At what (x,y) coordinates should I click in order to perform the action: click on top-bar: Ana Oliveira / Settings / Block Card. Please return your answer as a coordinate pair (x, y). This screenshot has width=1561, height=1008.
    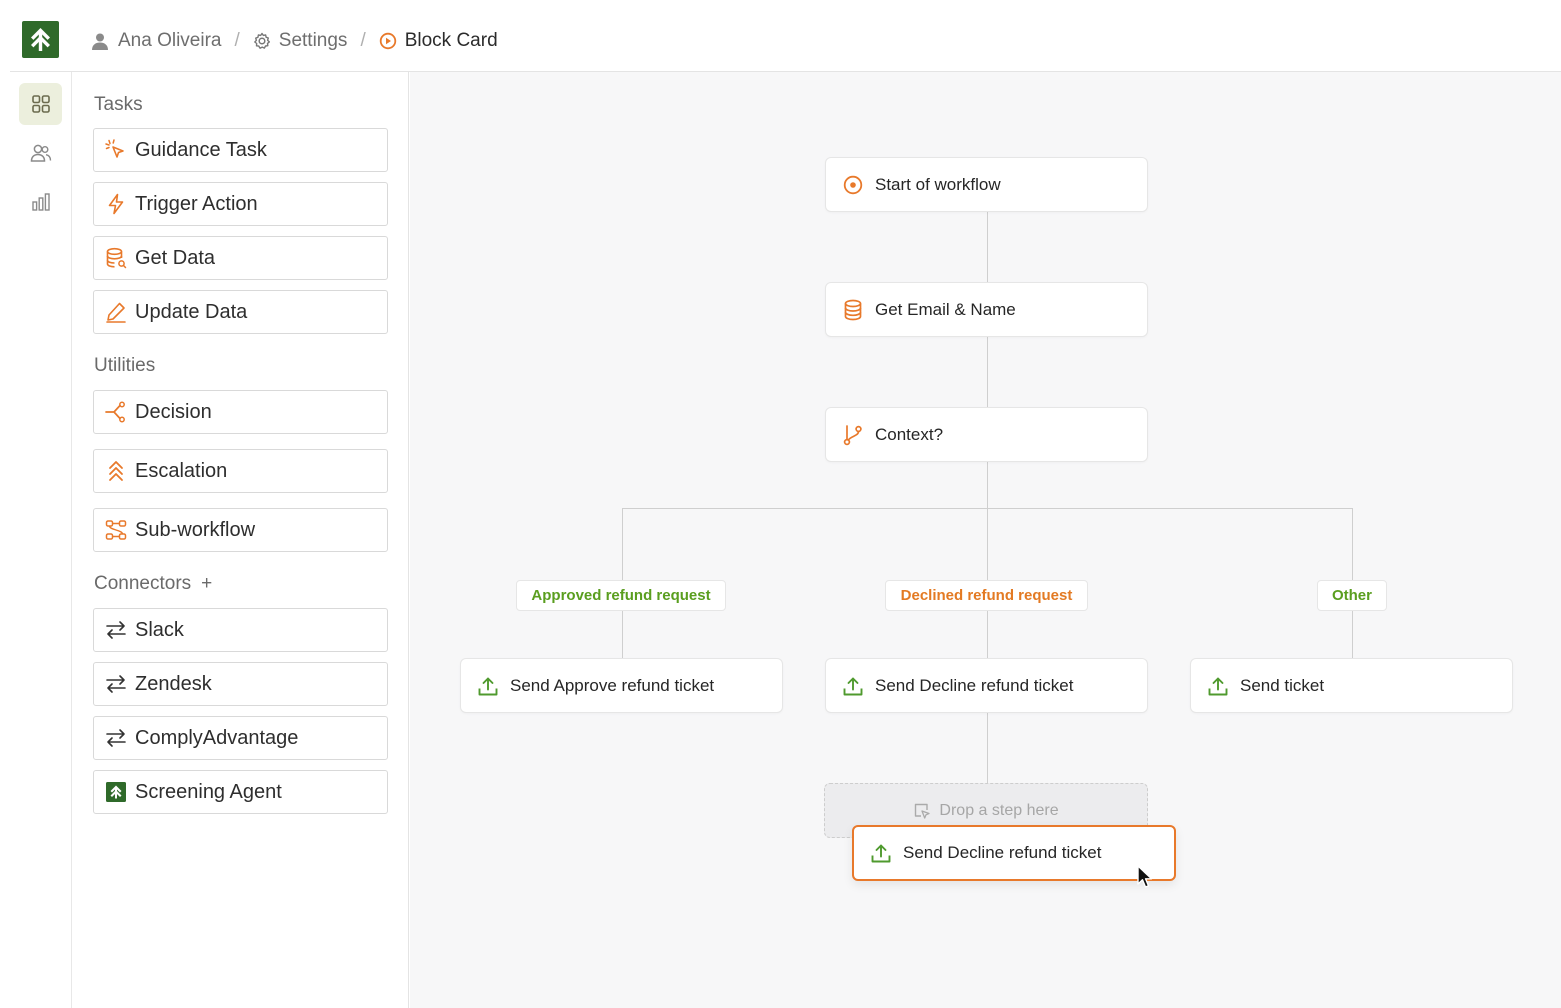
    Looking at the image, I should click on (780, 36).